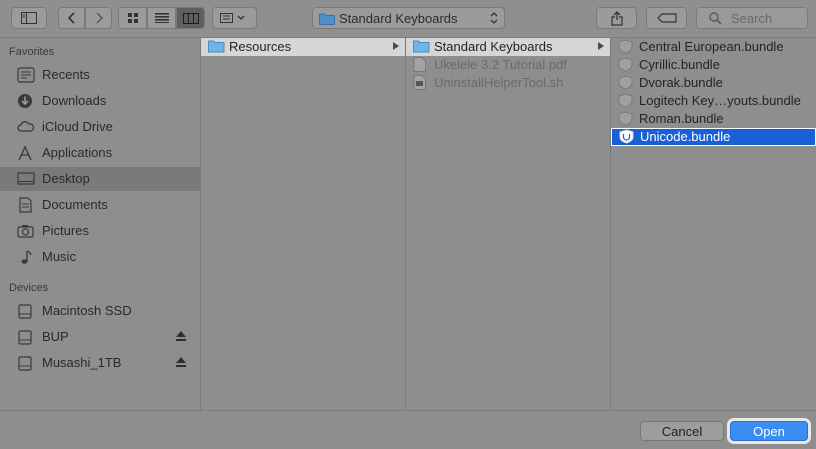 The height and width of the screenshot is (449, 816). Describe the element at coordinates (100, 75) in the screenshot. I see `sidebar-item-recents: Recents` at that location.